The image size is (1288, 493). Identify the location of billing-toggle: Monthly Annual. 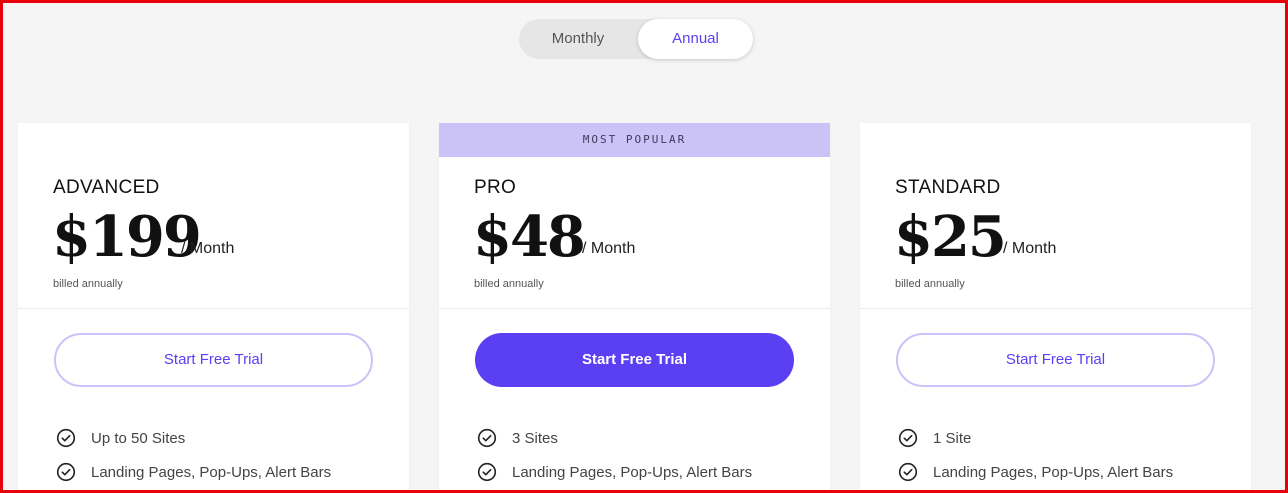
(636, 39).